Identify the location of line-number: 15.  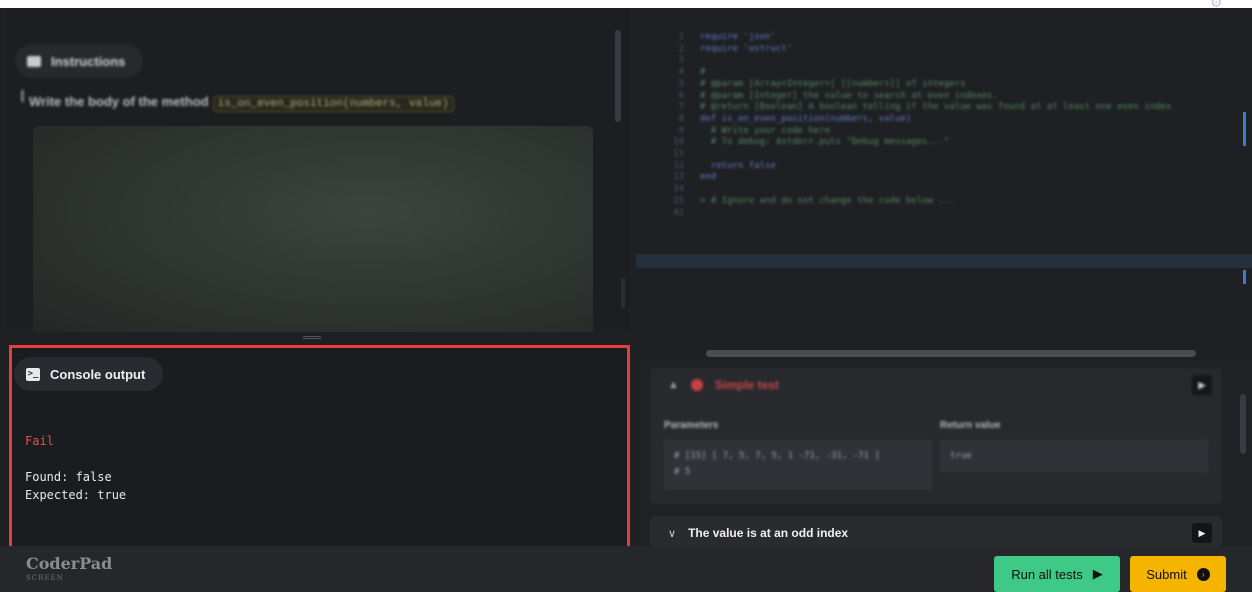
(678, 200).